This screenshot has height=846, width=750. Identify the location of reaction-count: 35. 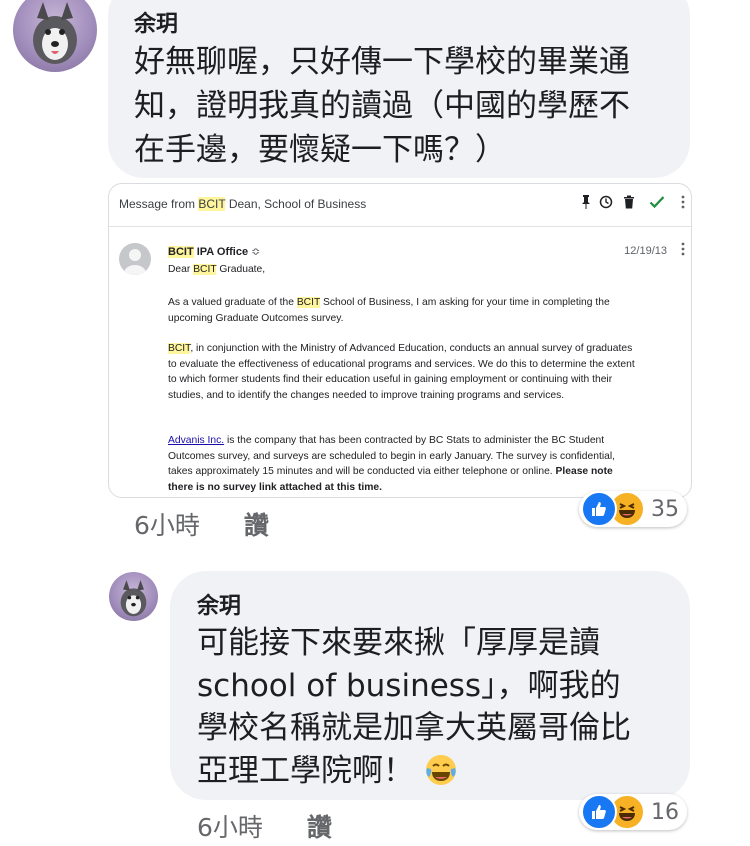
(665, 509).